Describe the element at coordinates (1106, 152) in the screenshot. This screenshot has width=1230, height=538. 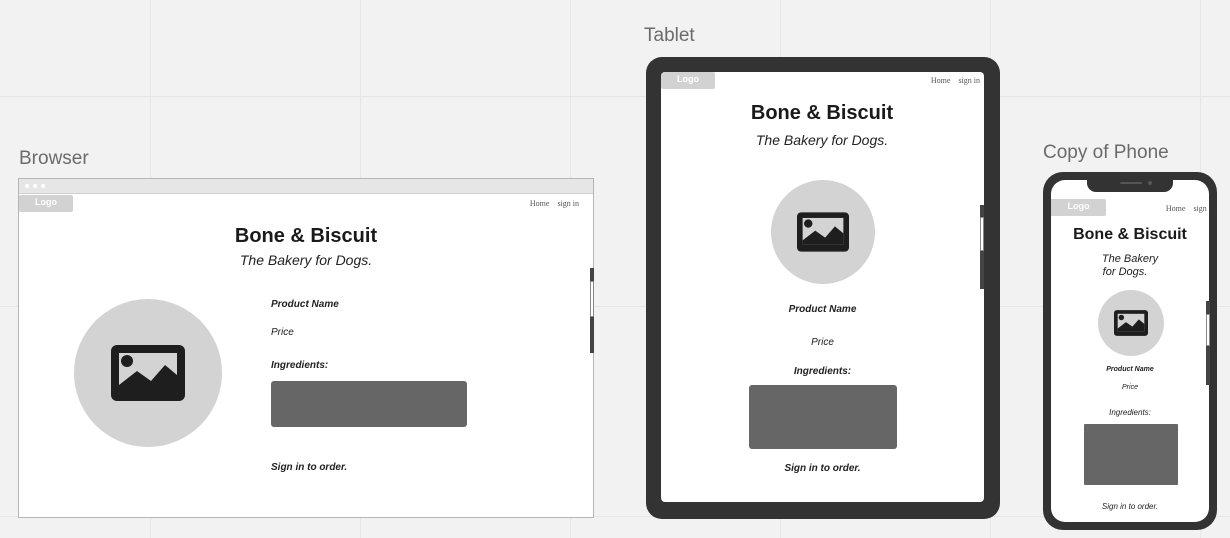
I see `phone-frame-label: Copy of Phone` at that location.